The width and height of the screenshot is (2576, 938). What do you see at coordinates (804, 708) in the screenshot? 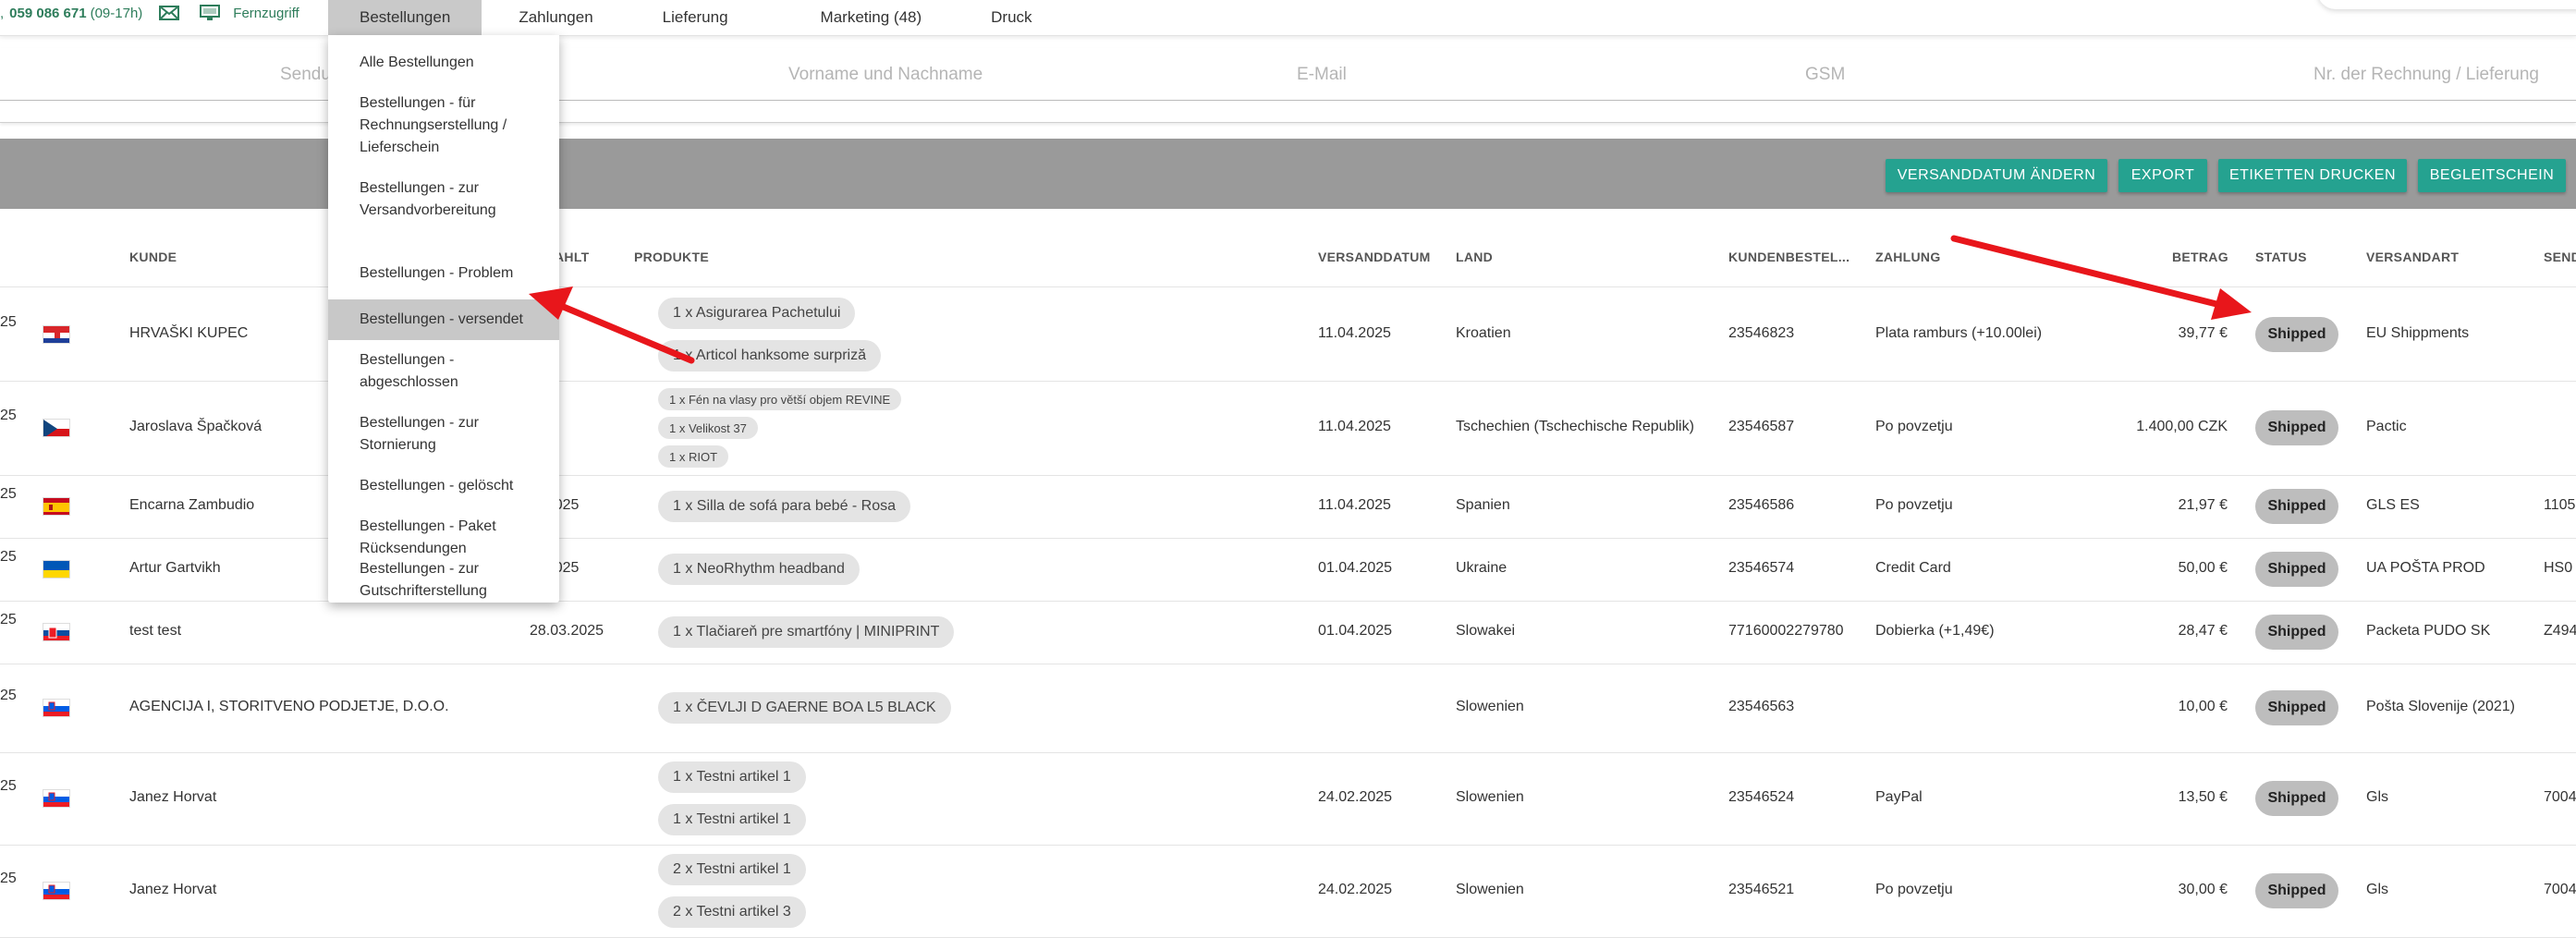
I see `product-chip: 1 x ČEVLJI D GAERNE BOA L5 BLACK` at bounding box center [804, 708].